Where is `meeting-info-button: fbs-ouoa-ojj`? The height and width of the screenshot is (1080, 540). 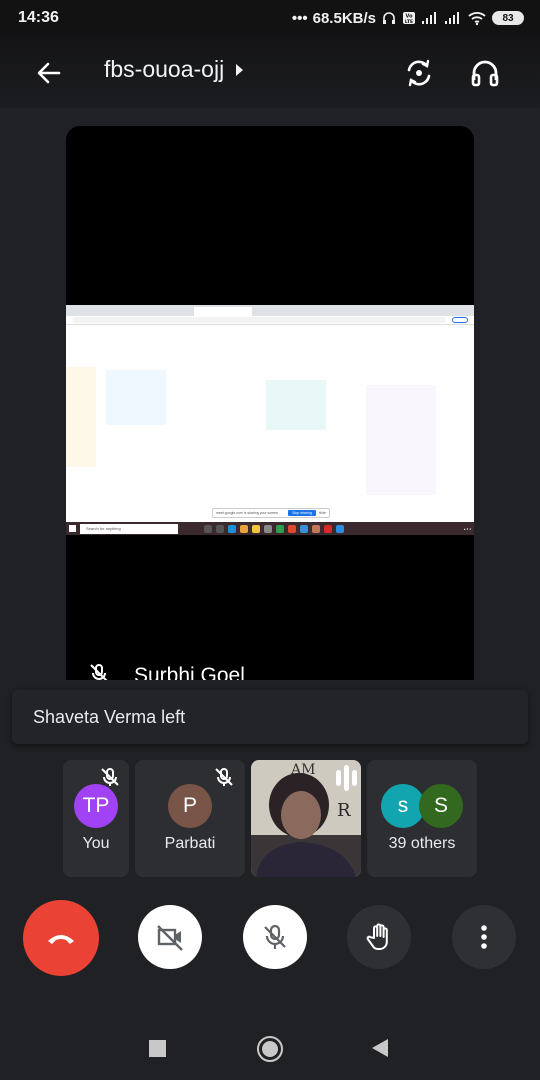 meeting-info-button: fbs-ouoa-ojj is located at coordinates (174, 69).